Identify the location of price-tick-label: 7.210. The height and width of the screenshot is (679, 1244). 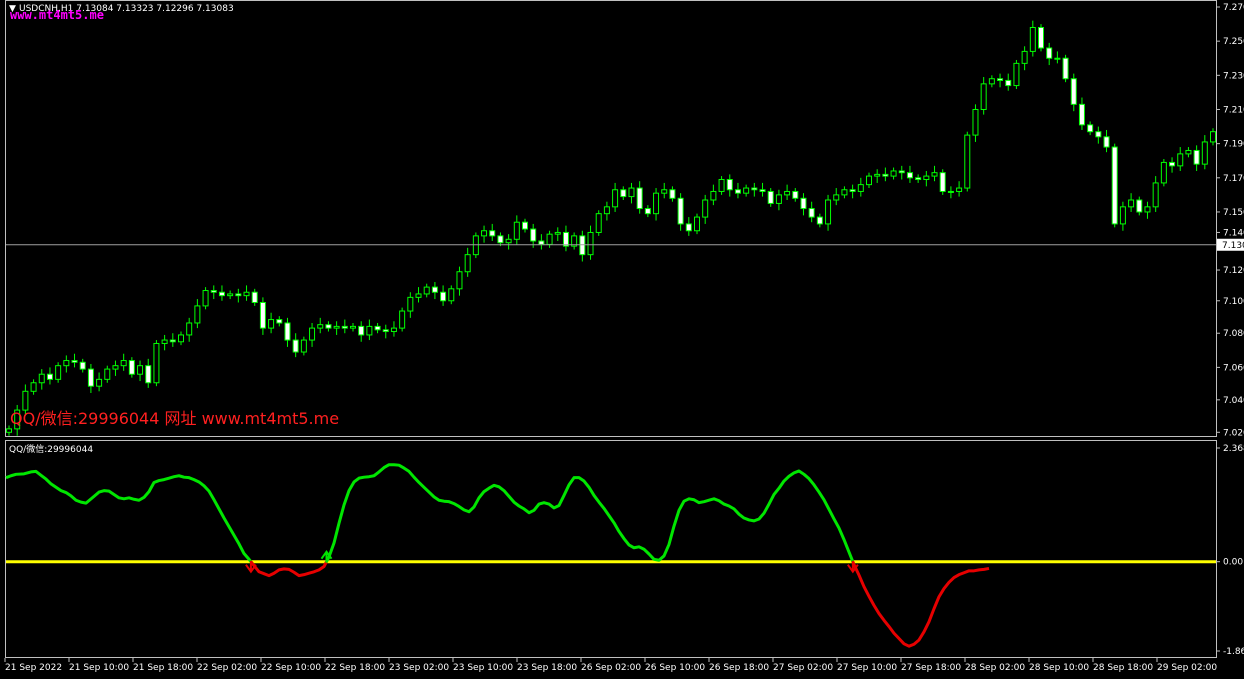
(1233, 110).